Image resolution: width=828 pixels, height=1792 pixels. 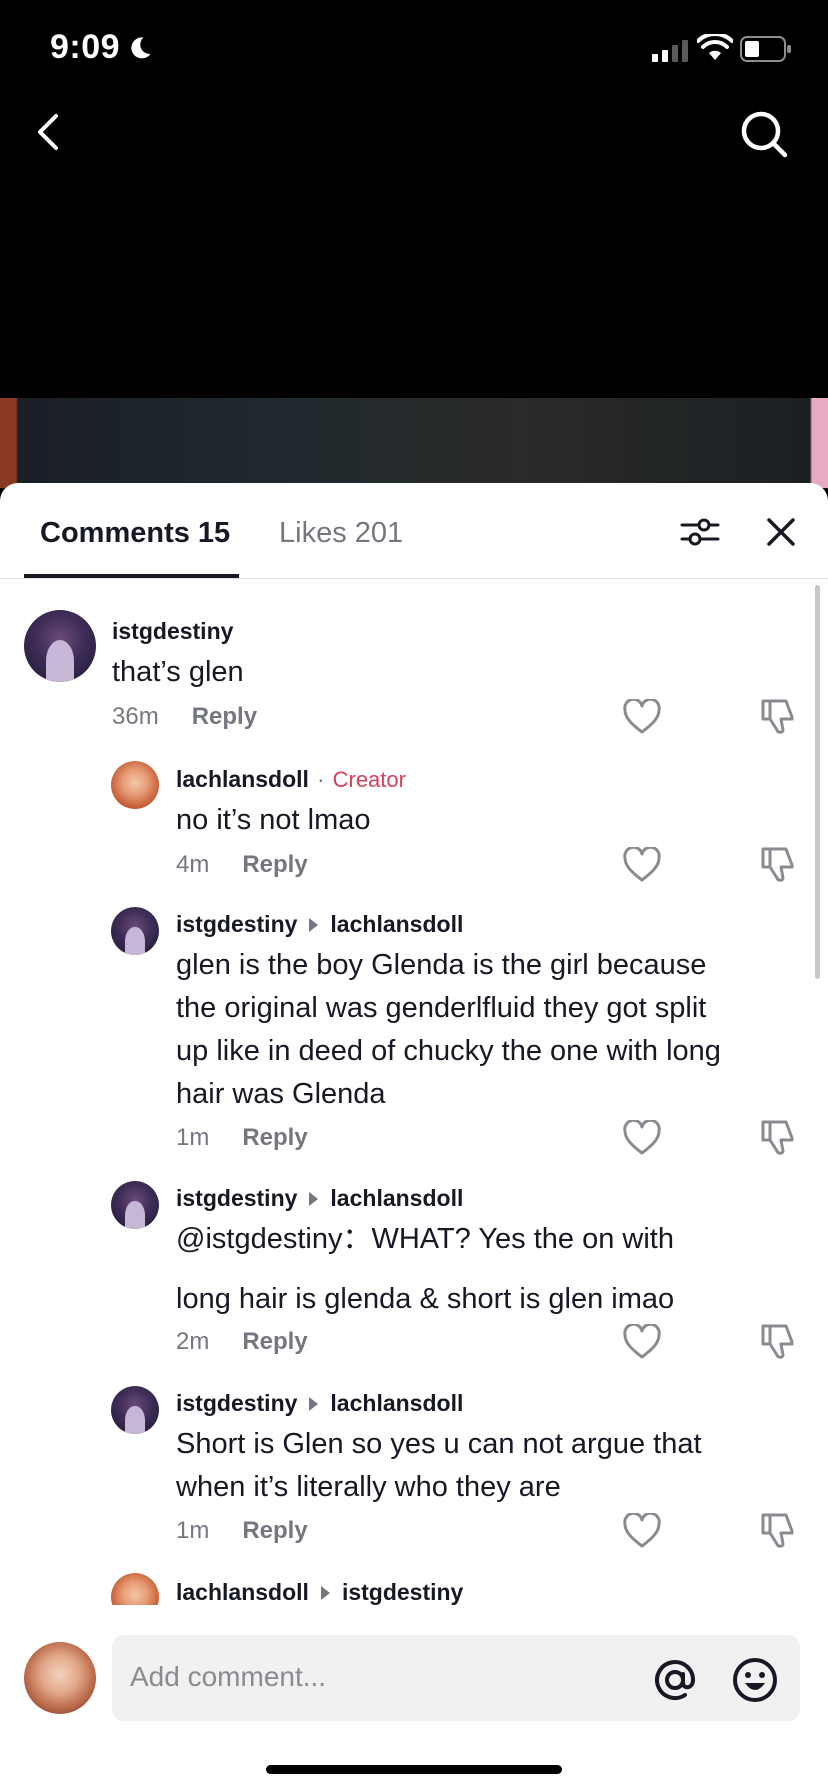 I want to click on comment-username: lachlansdoll istgdestiny, so click(x=319, y=1592).